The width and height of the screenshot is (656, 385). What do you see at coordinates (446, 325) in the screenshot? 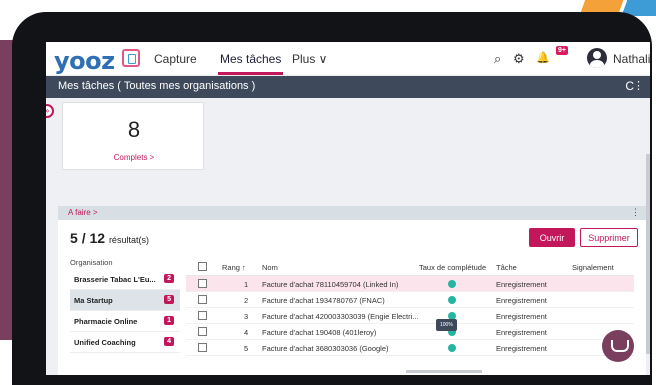
I see `completion-tooltip: 100%` at bounding box center [446, 325].